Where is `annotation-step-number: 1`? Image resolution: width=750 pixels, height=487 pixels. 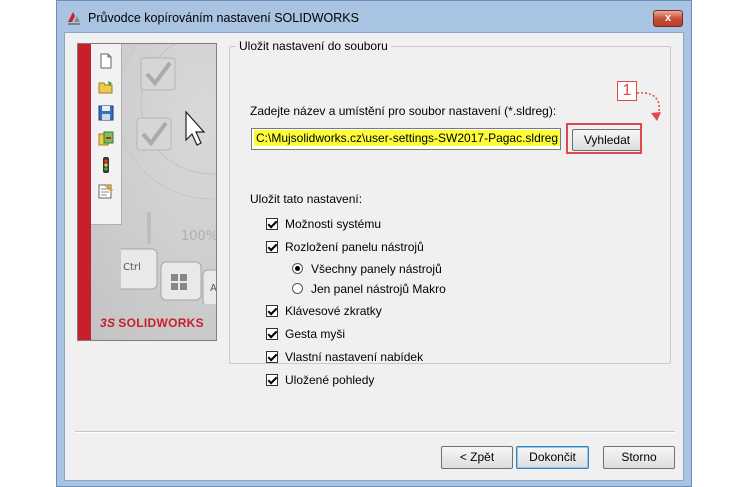
annotation-step-number: 1 is located at coordinates (627, 91).